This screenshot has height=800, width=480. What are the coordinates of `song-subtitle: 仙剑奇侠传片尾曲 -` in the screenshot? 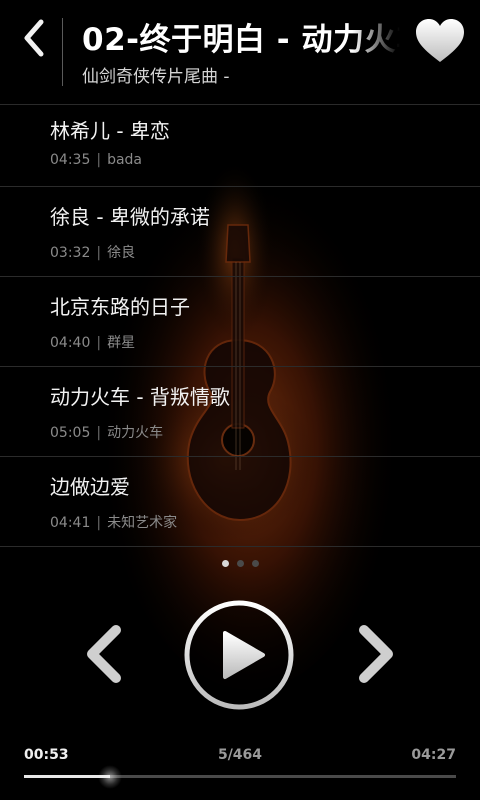 It's located at (156, 77).